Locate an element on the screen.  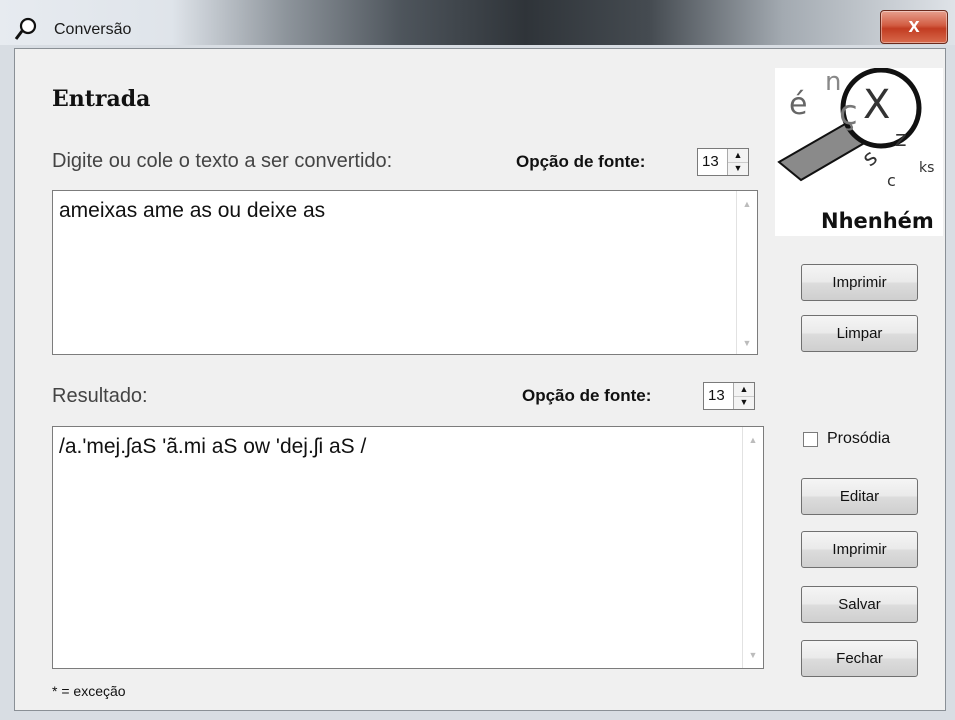
print-input-button: Imprimir is located at coordinates (859, 282).